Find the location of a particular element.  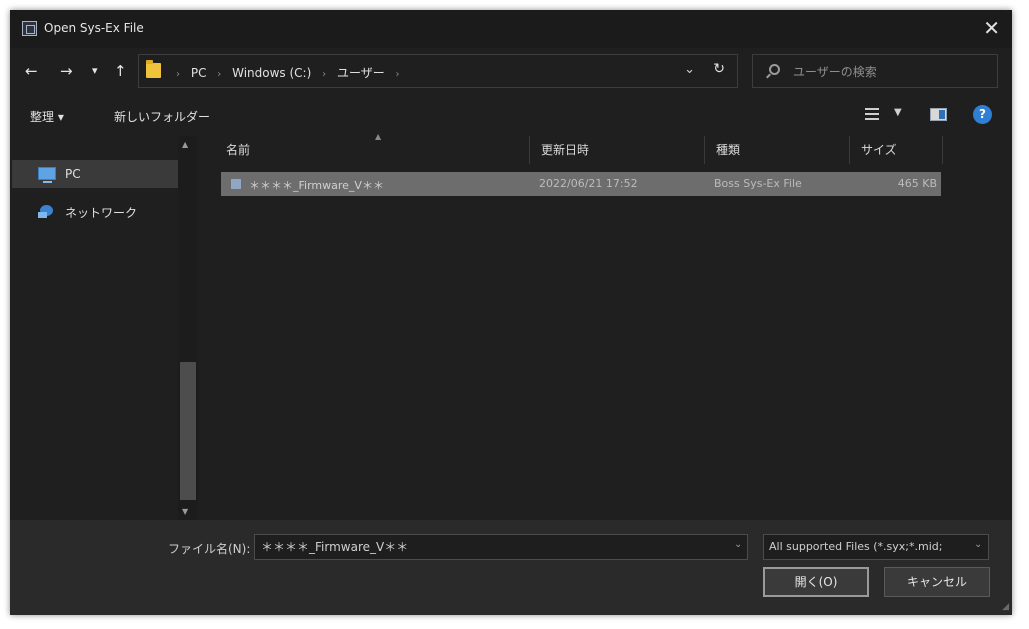

navigation-bar: ← → ▾ ↑ › PC › Windows (C:) › ユーザー › ⌄ ↻ is located at coordinates (511, 72).